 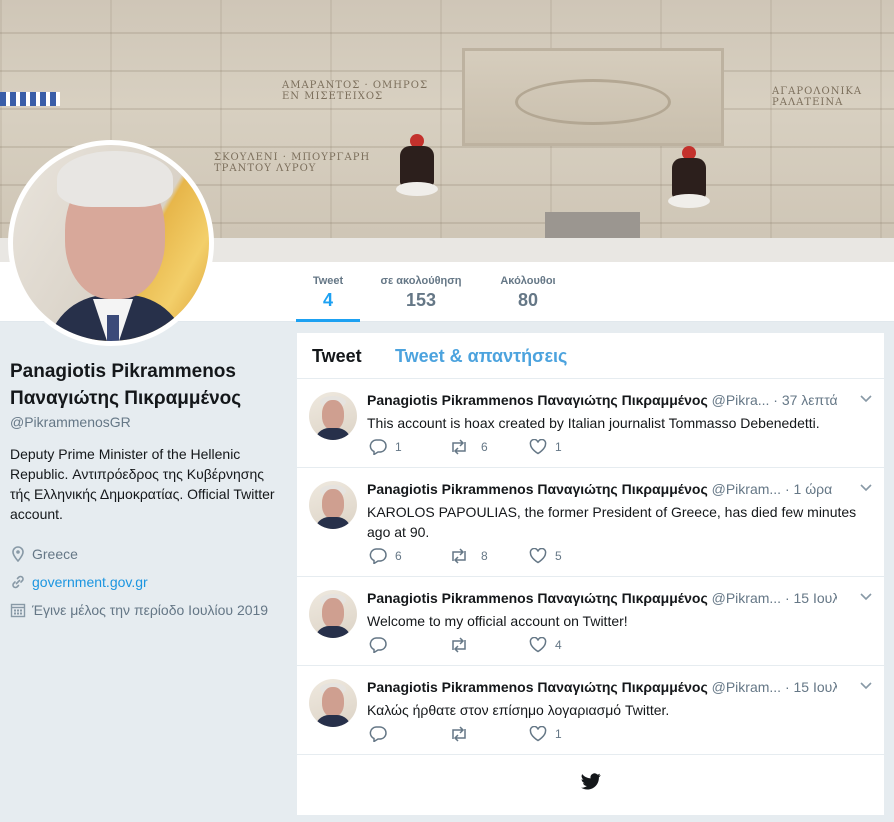 I want to click on tweet-actions: 4, so click(x=489, y=645).